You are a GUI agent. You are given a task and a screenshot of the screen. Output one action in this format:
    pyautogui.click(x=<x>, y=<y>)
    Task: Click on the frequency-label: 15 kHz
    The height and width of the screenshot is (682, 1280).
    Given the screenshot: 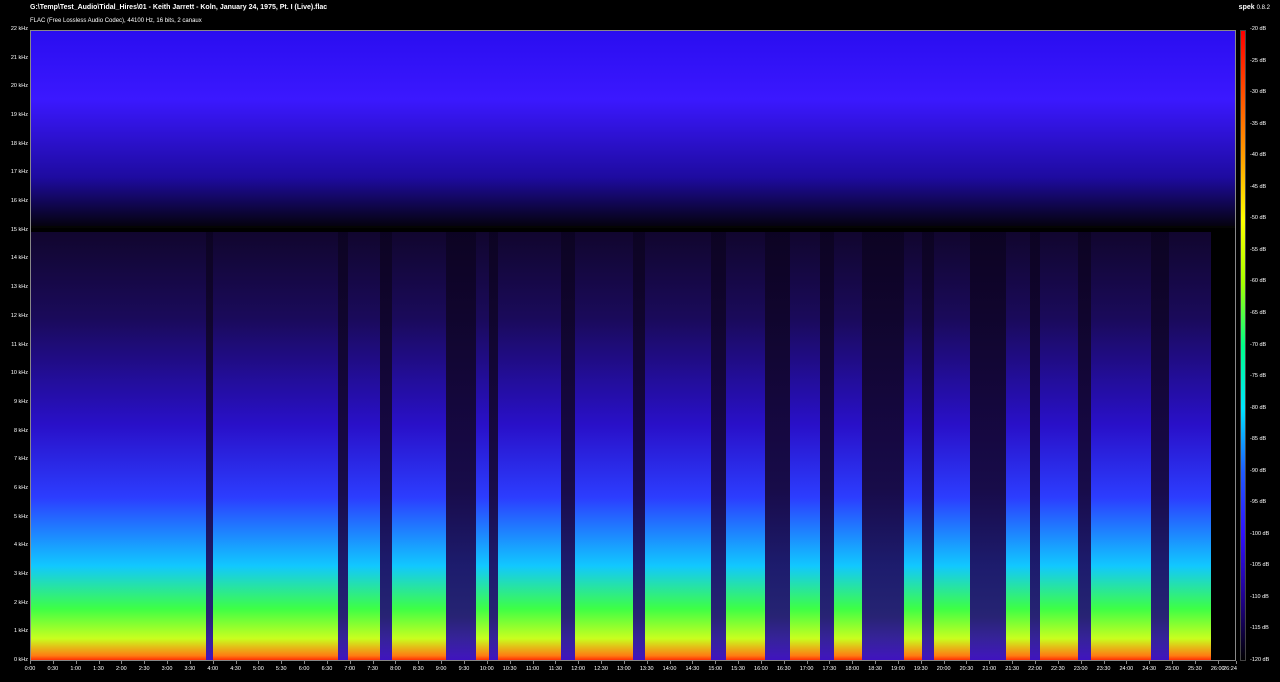 What is the action you would take?
    pyautogui.click(x=19, y=229)
    